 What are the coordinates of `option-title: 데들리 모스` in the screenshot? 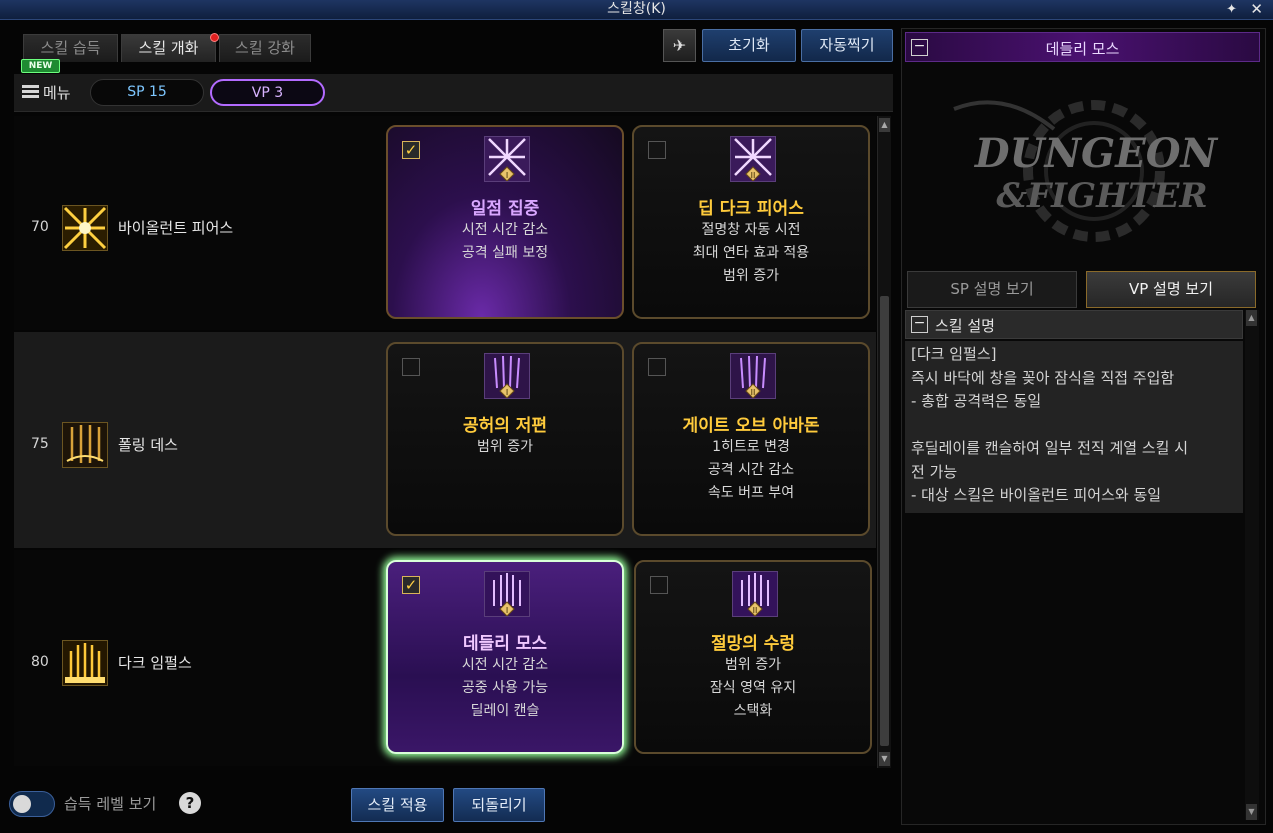 It's located at (505, 644).